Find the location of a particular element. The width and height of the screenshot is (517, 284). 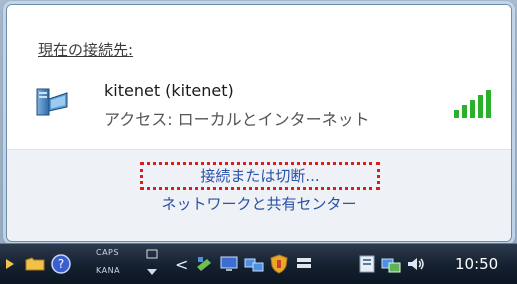

help-icon: ? is located at coordinates (61, 264).